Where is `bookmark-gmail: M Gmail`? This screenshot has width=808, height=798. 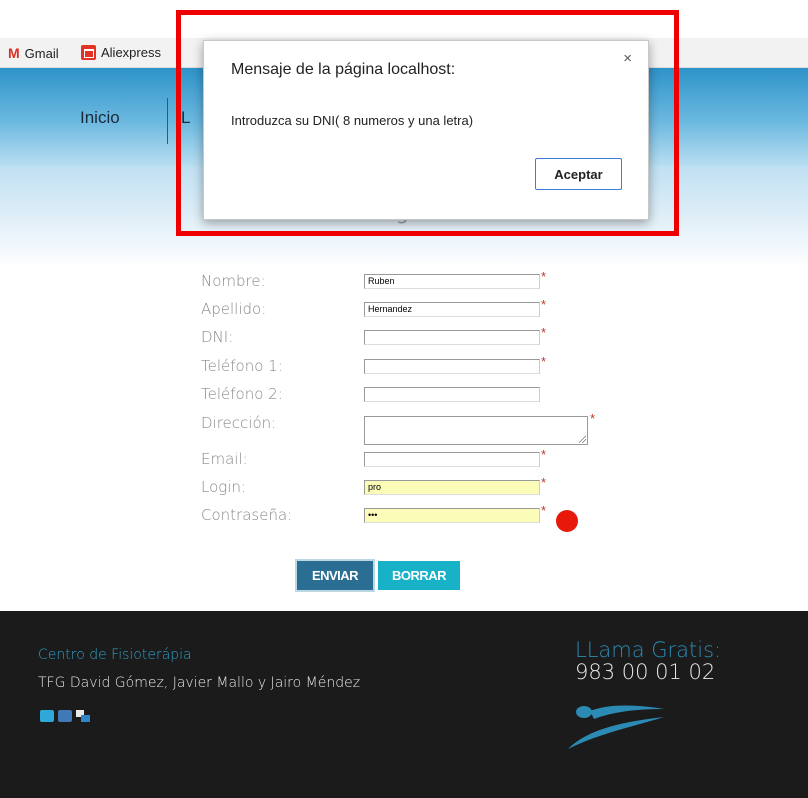 bookmark-gmail: M Gmail is located at coordinates (33, 53).